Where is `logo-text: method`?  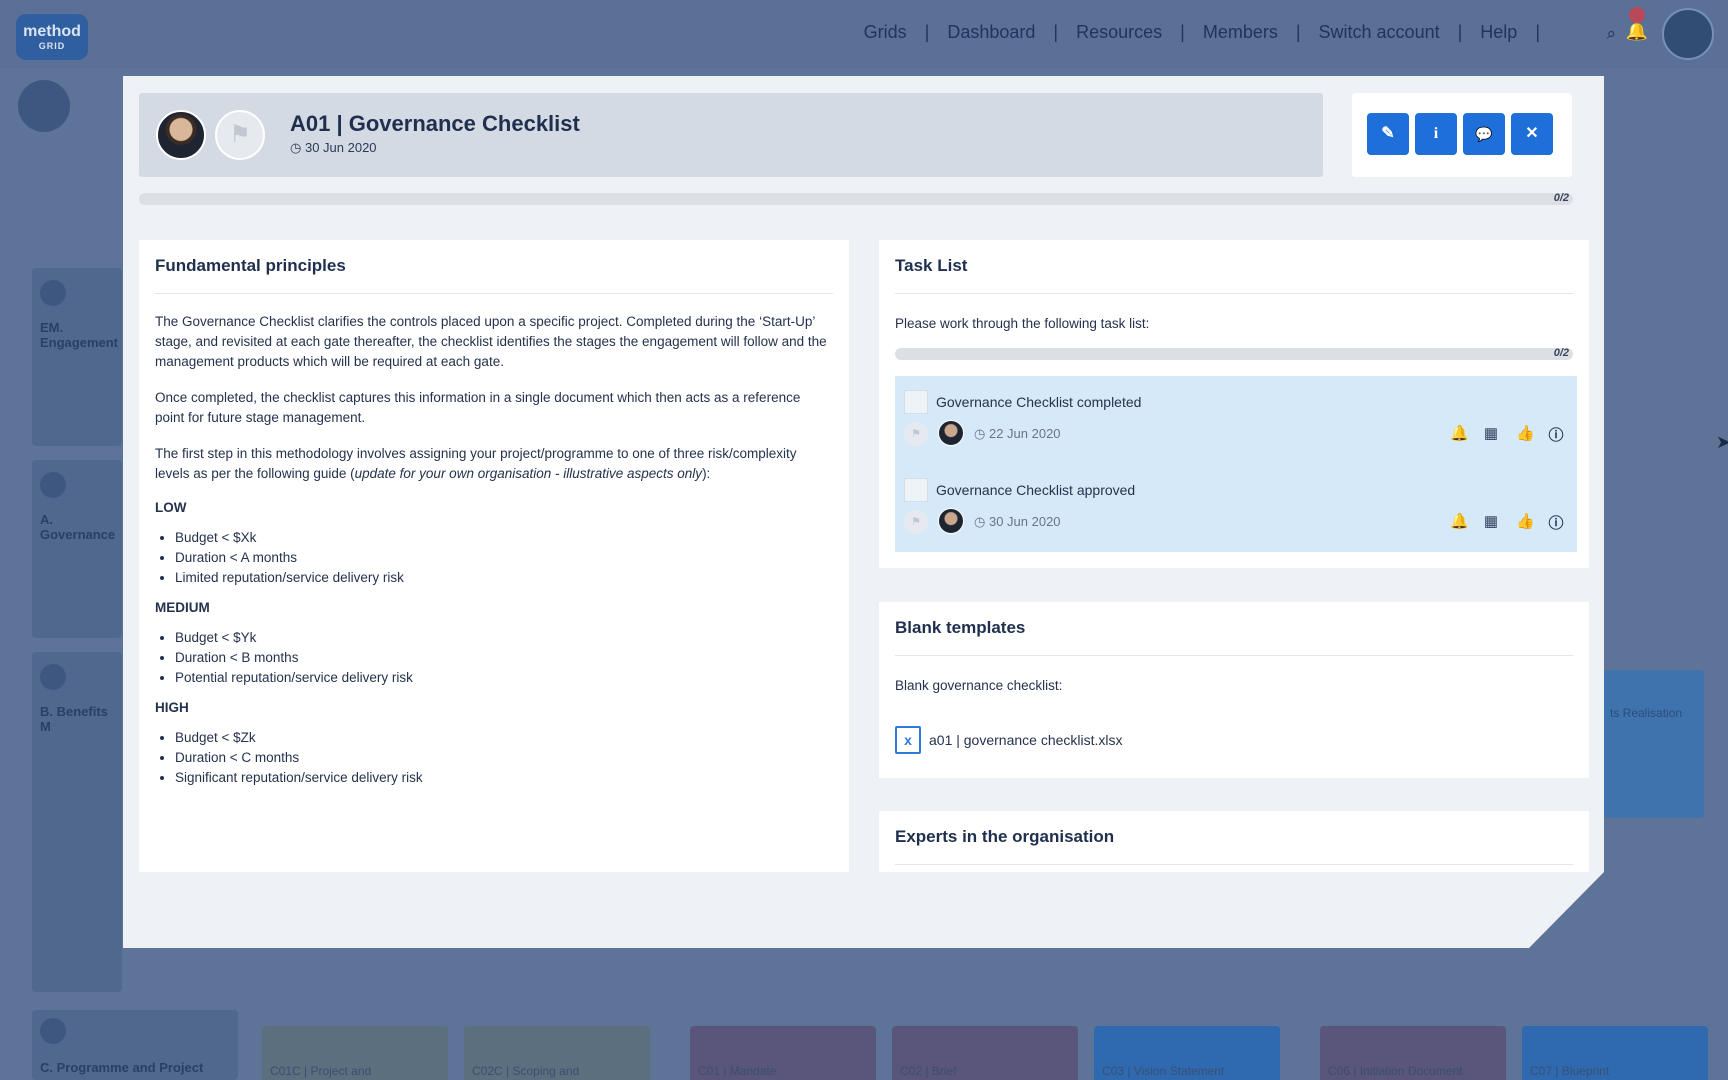
logo-text: method is located at coordinates (52, 31).